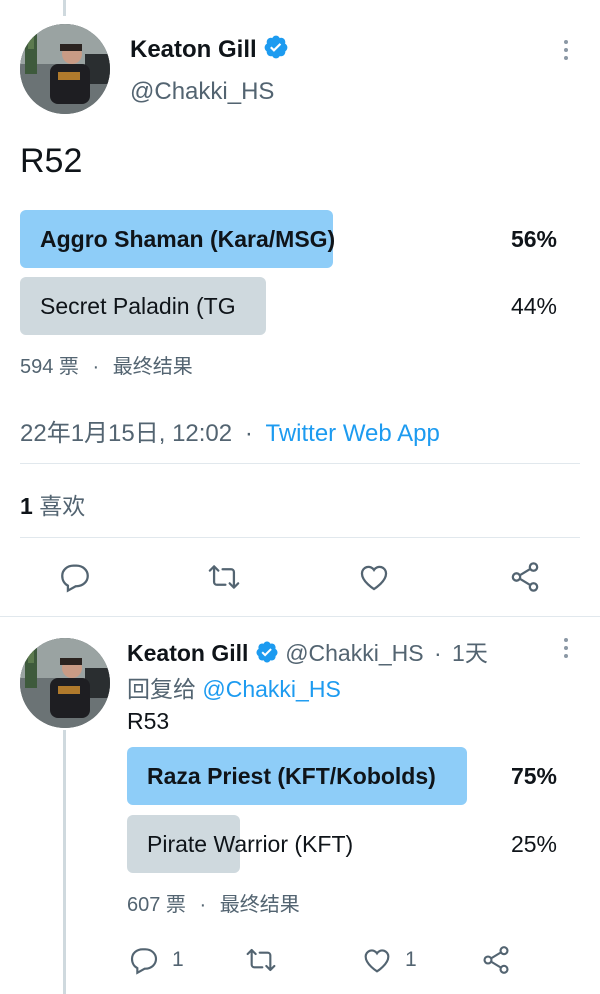 The height and width of the screenshot is (994, 600). Describe the element at coordinates (533, 239) in the screenshot. I see `poll-option-percent: 56%` at that location.